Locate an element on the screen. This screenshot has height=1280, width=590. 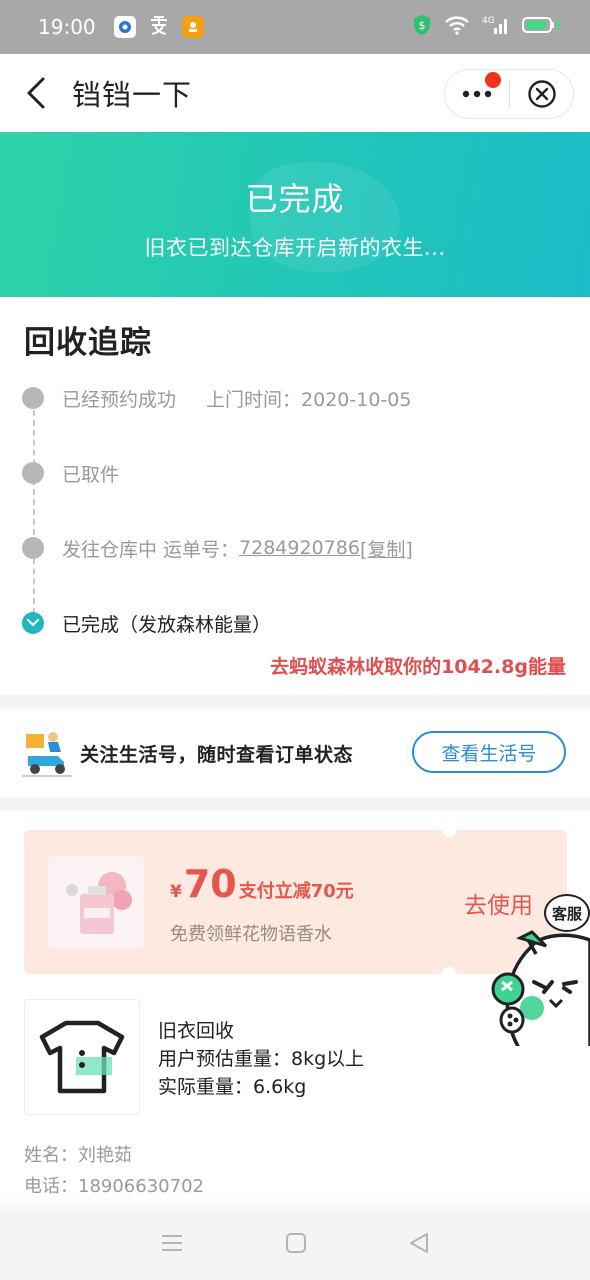
more-button is located at coordinates (477, 94).